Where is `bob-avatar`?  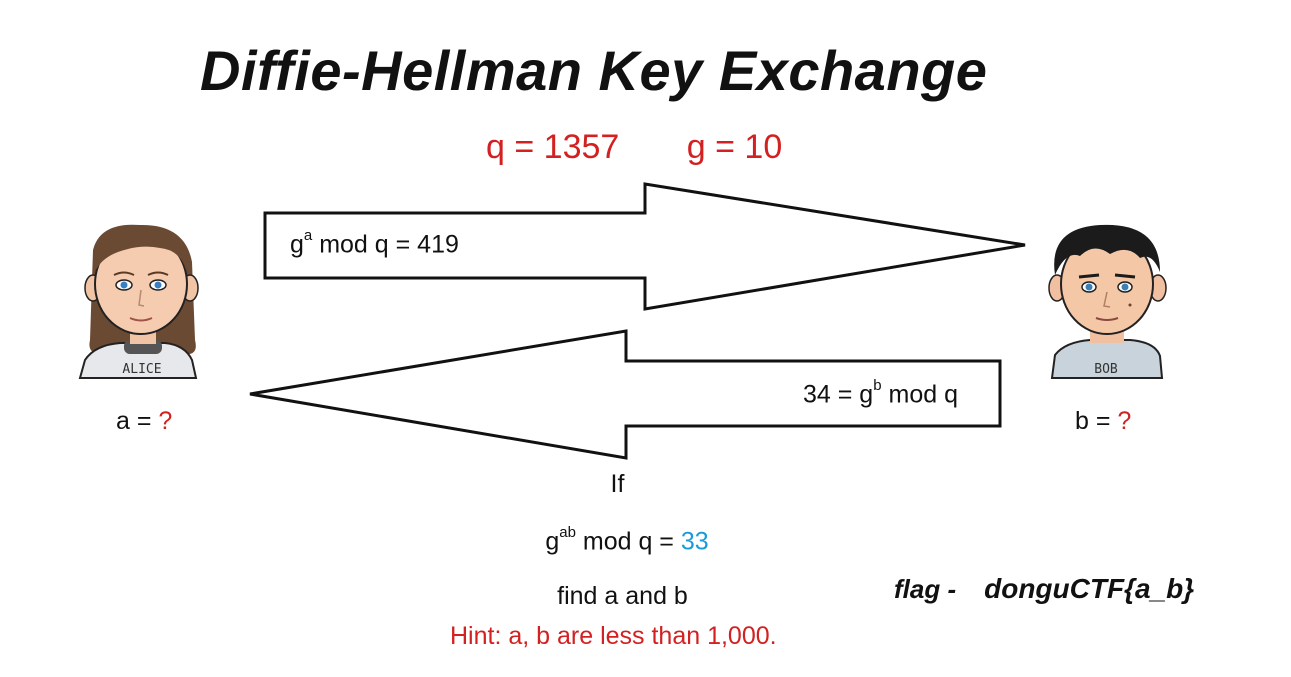
bob-avatar is located at coordinates (1107, 301).